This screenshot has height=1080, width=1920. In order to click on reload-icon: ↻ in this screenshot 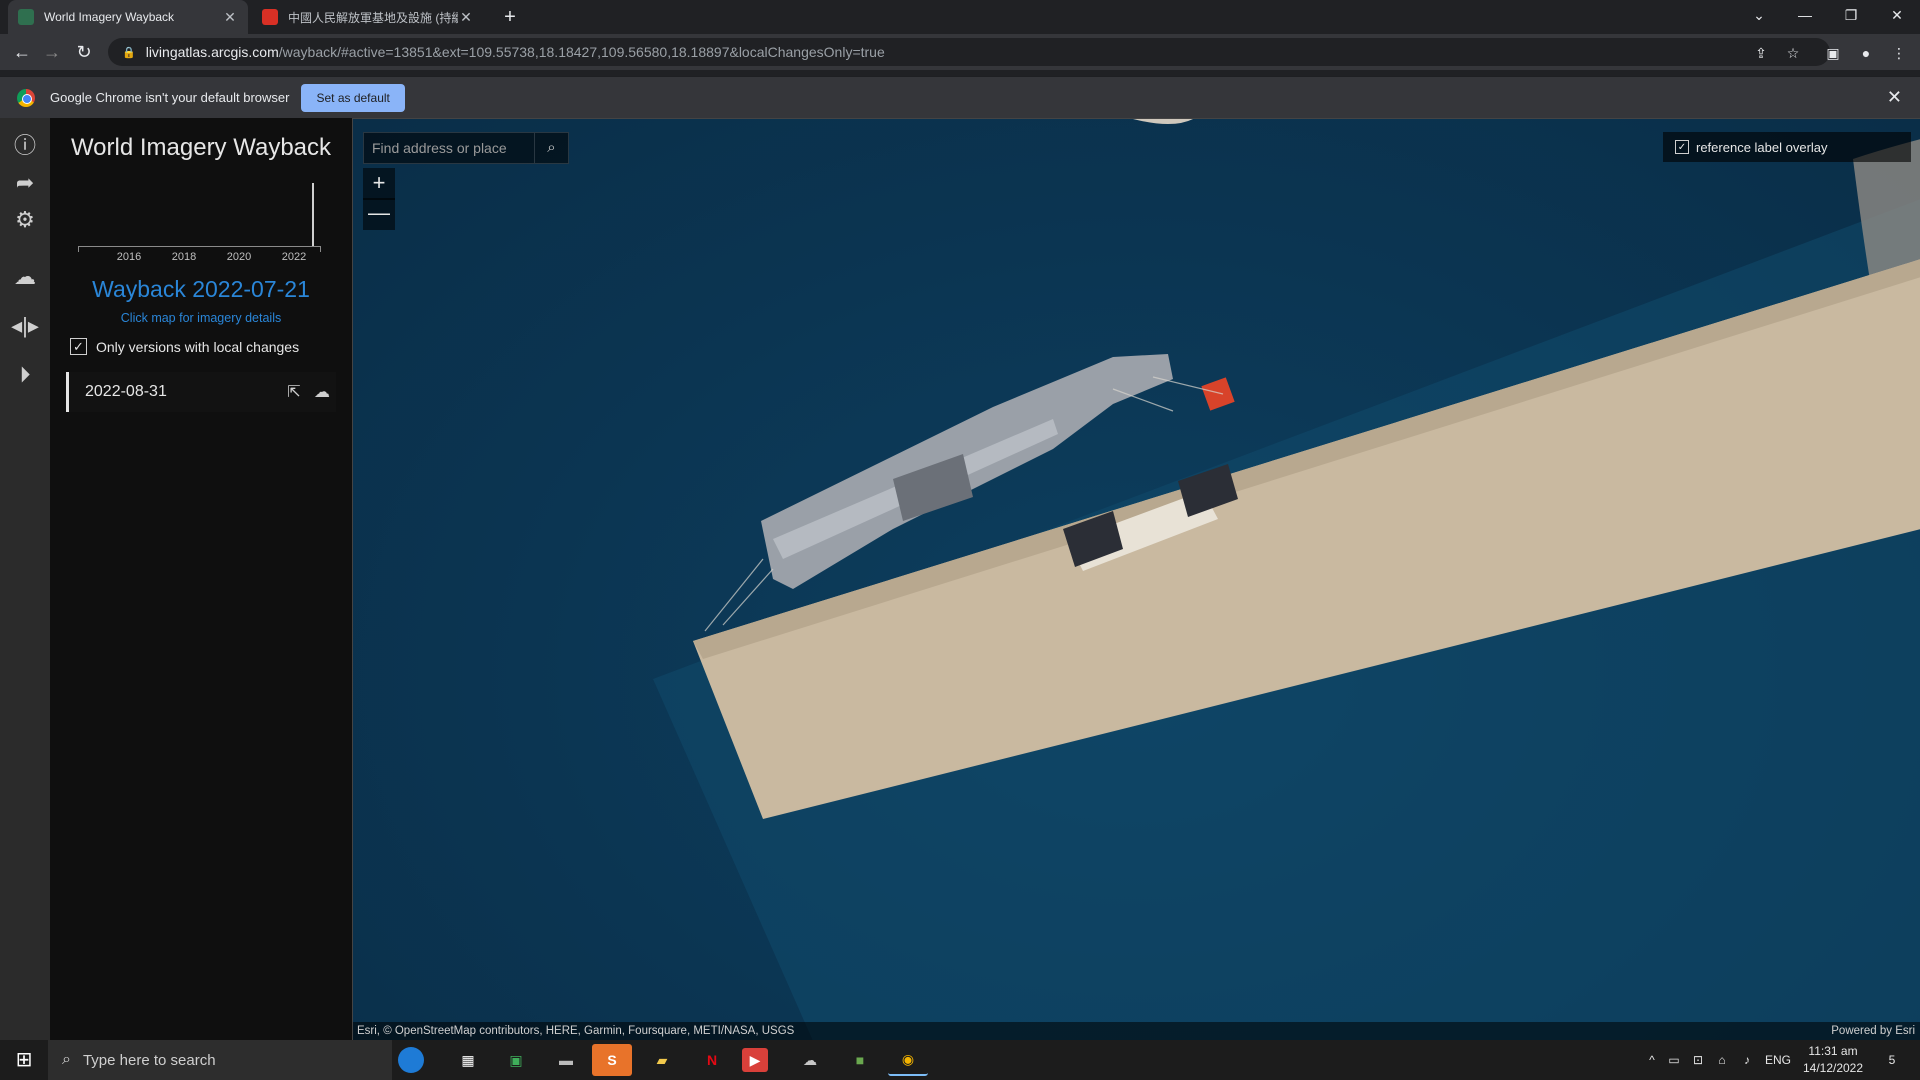, I will do `click(84, 52)`.